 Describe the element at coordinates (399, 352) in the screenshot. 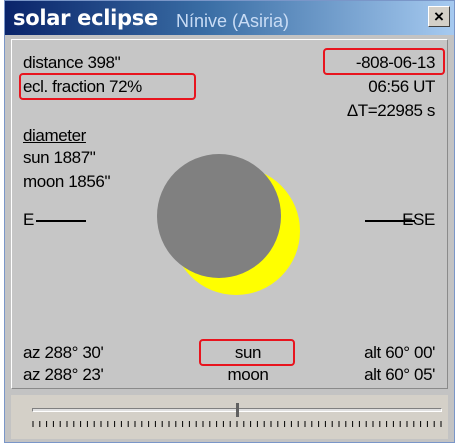

I see `sun-altitude-label: alt 60° 00'` at that location.